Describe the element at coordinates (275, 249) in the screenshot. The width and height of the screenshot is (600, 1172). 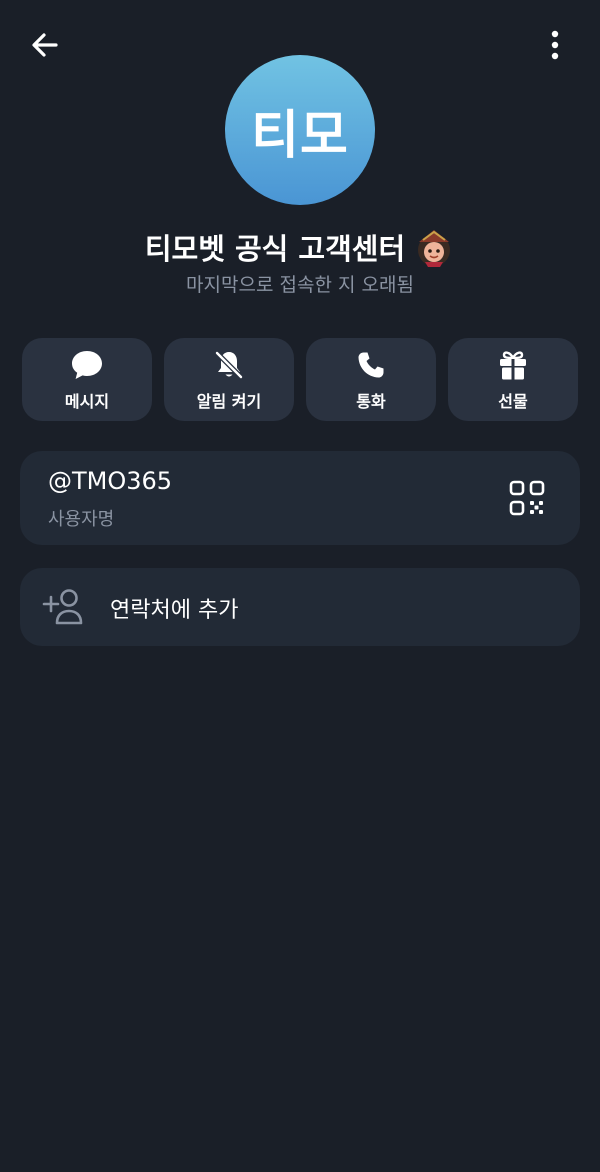
I see `profile-name: 티모벳 공식 고객센터` at that location.